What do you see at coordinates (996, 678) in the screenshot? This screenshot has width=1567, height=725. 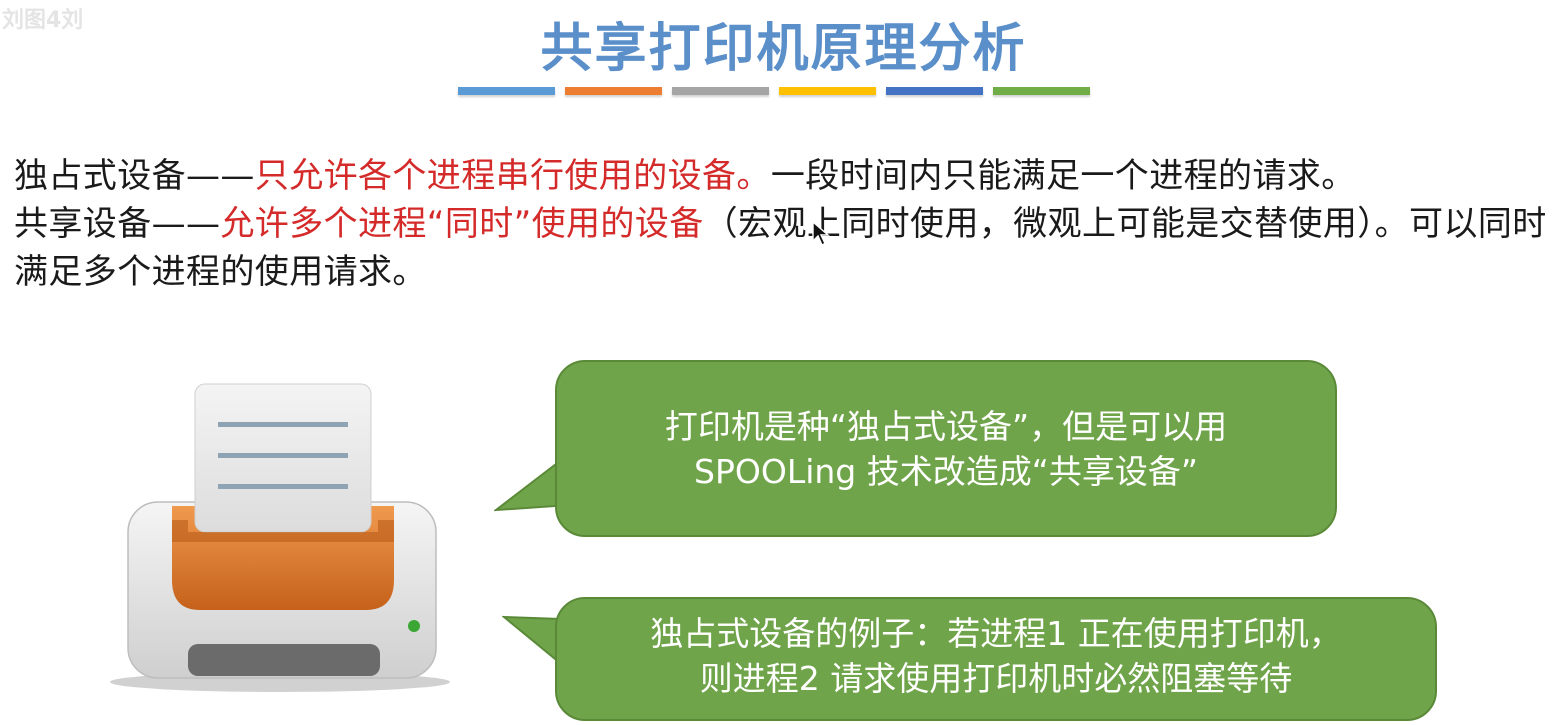 I see `callout-line: 则进程2 请求使用打印机时必然阻塞等待` at bounding box center [996, 678].